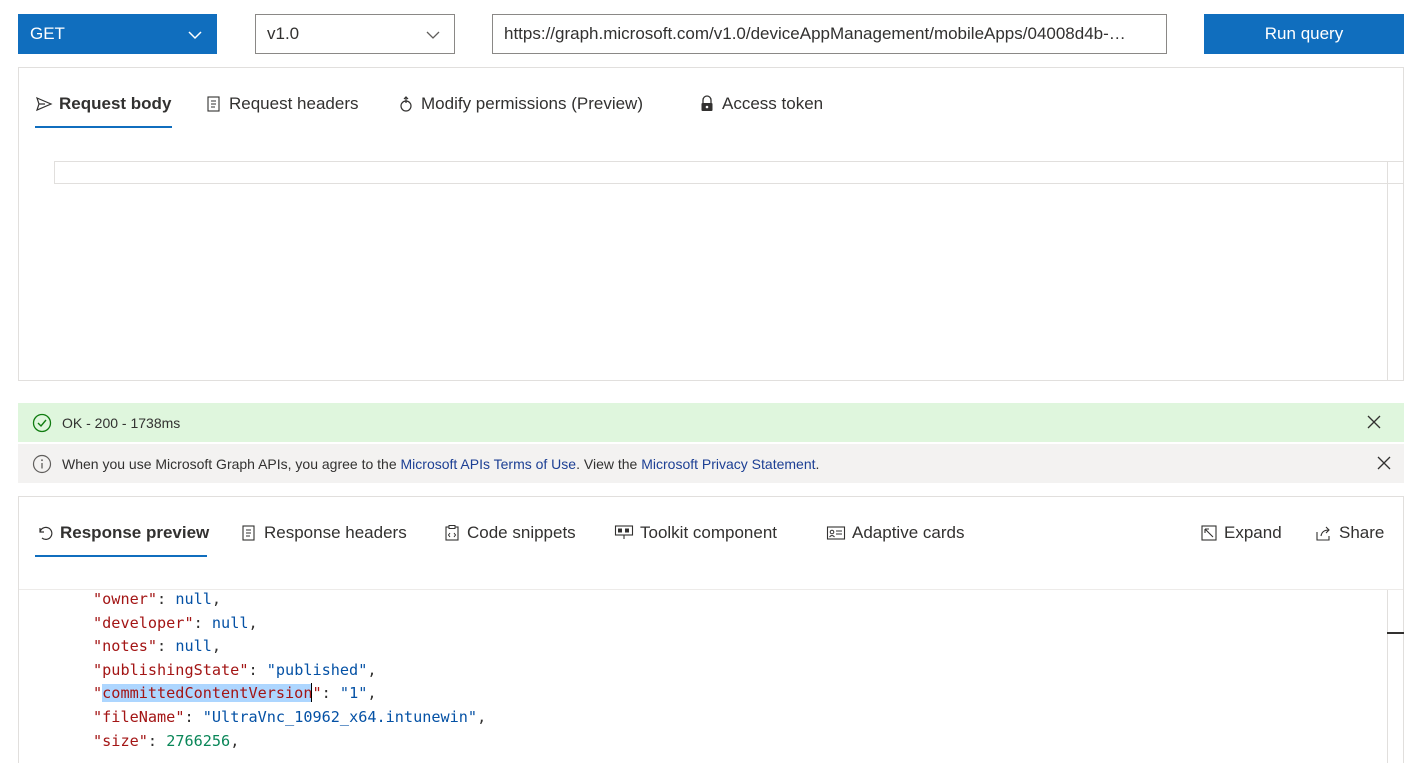 The width and height of the screenshot is (1415, 763). What do you see at coordinates (198, 740) in the screenshot?
I see `json-value: 2766256` at bounding box center [198, 740].